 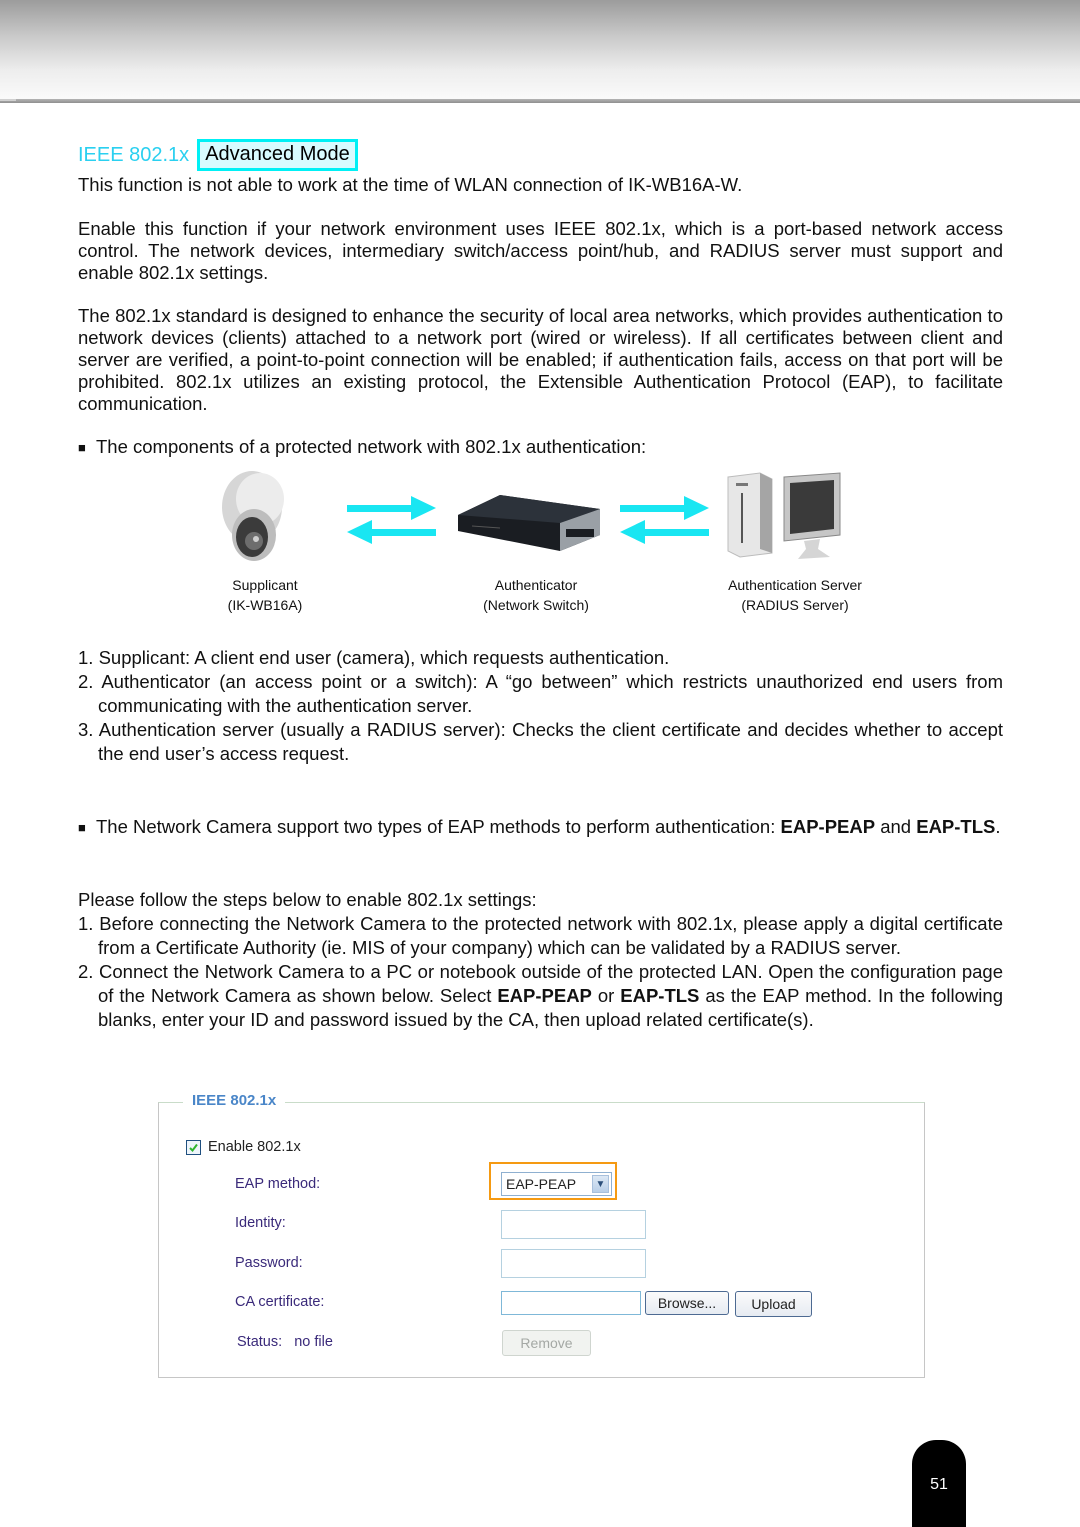 I want to click on section-heading: IEEE 802.1x Advanced Mode, so click(x=218, y=155).